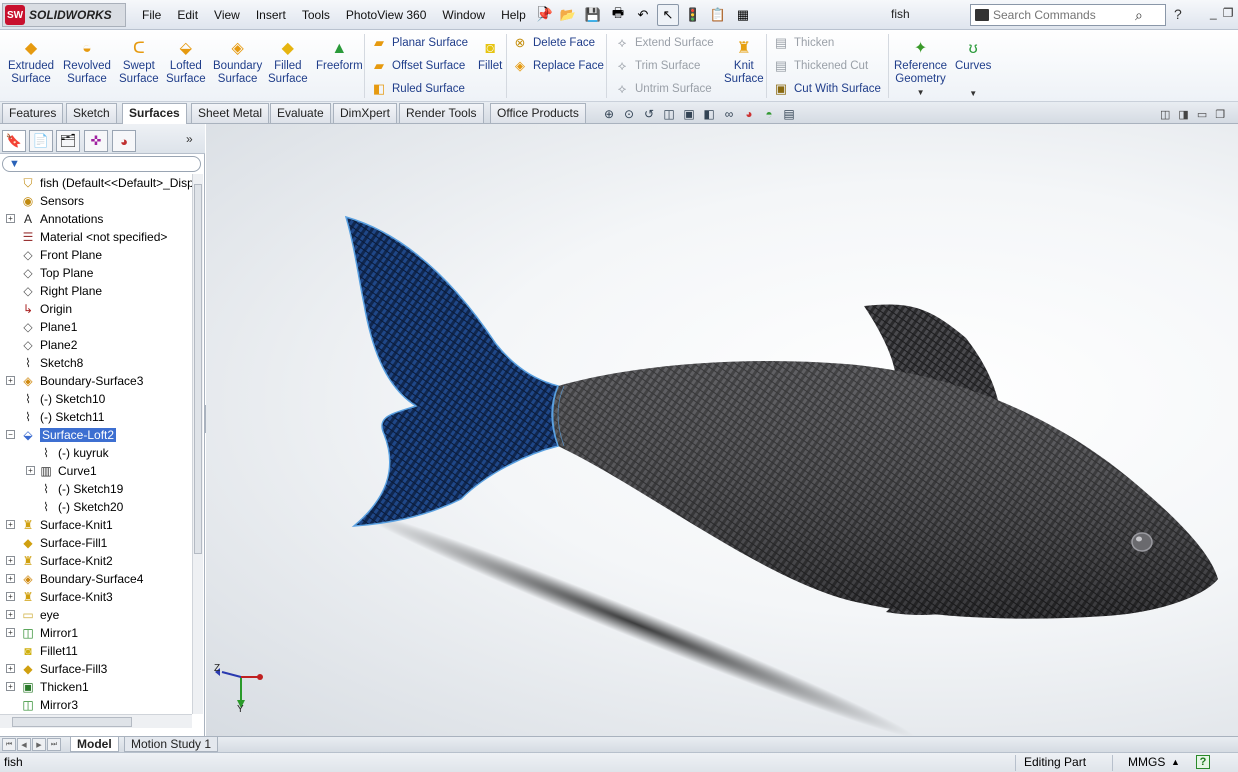 The width and height of the screenshot is (1238, 772). I want to click on apply-scene-icon: ◓, so click(769, 114).